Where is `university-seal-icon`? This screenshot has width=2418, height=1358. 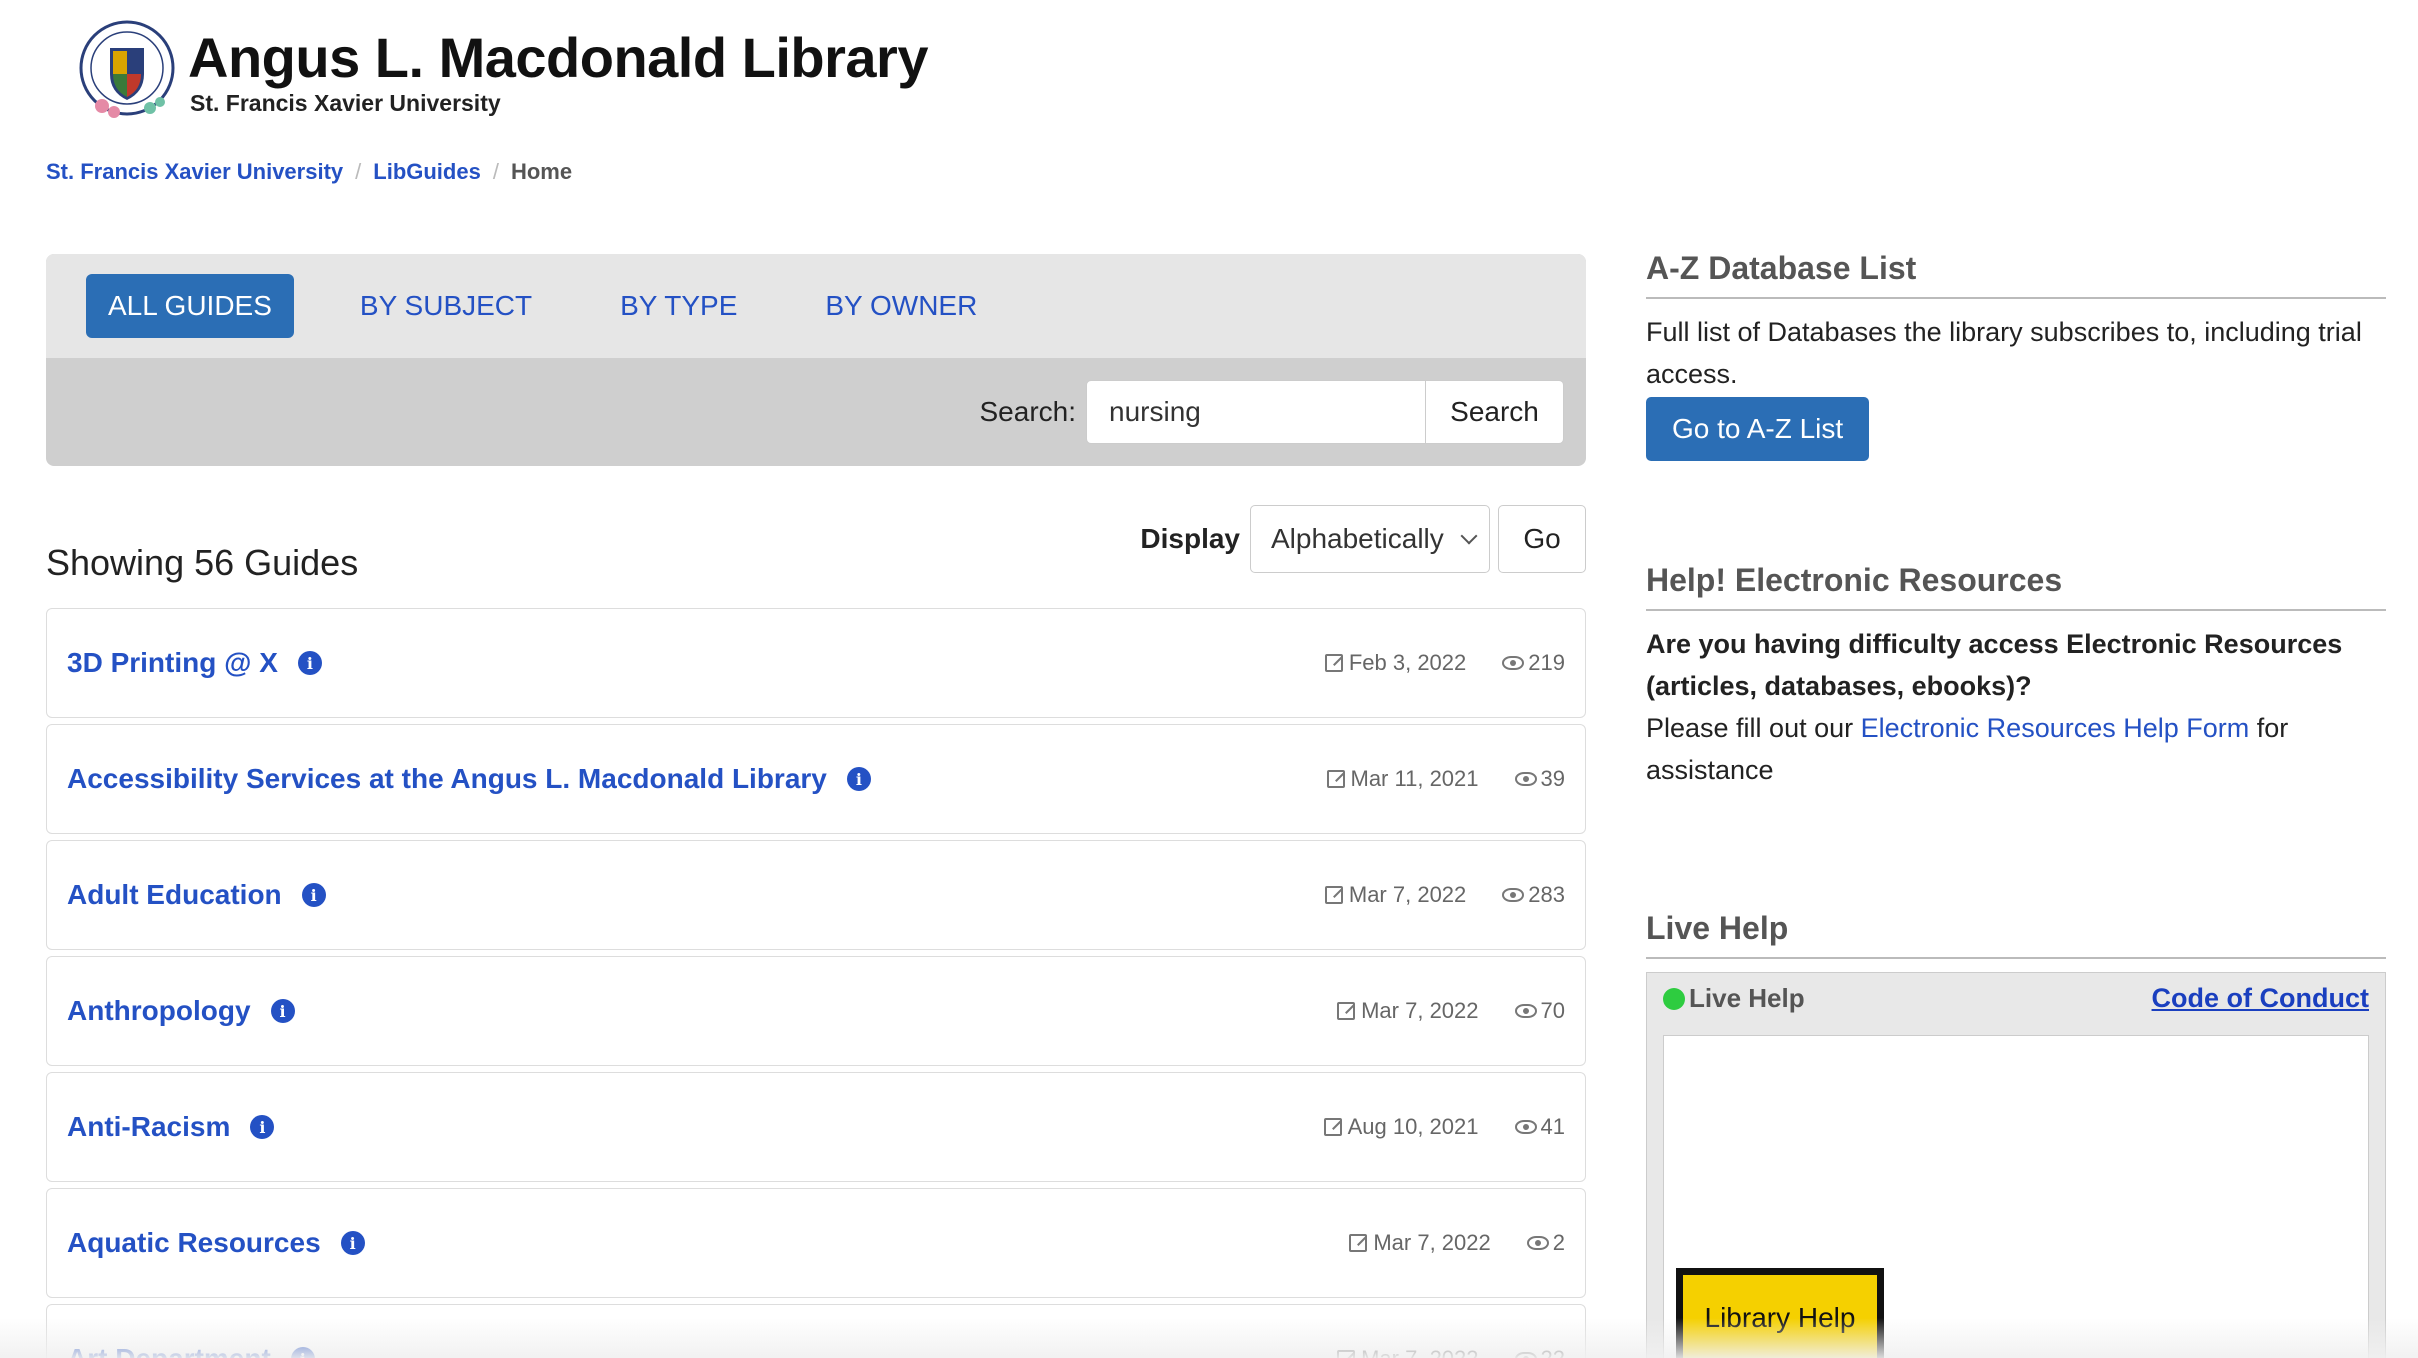
university-seal-icon is located at coordinates (127, 73).